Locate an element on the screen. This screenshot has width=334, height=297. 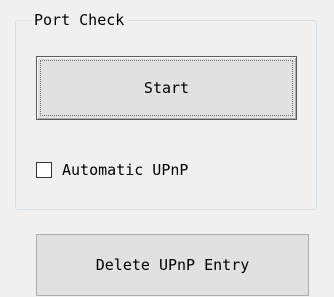
automatic-upnp-label: Automatic UPnP is located at coordinates (125, 170).